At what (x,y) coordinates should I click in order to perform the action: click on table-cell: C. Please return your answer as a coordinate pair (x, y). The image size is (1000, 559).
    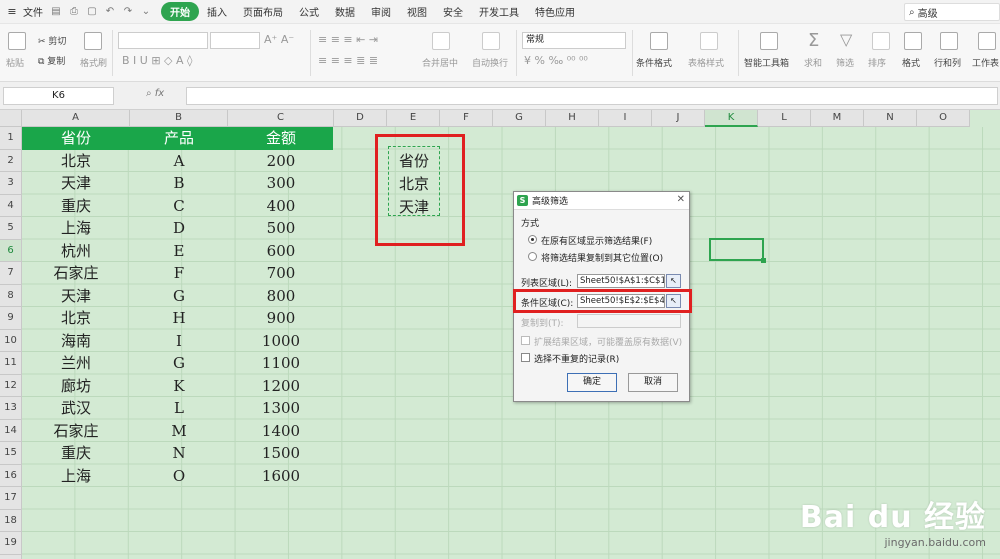
    Looking at the image, I should click on (179, 206).